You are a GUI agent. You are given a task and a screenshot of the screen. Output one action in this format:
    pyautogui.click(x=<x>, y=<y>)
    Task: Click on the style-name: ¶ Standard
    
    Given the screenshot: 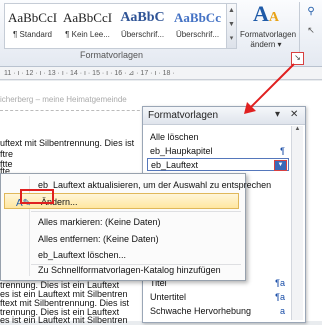 What is the action you would take?
    pyautogui.click(x=32, y=34)
    